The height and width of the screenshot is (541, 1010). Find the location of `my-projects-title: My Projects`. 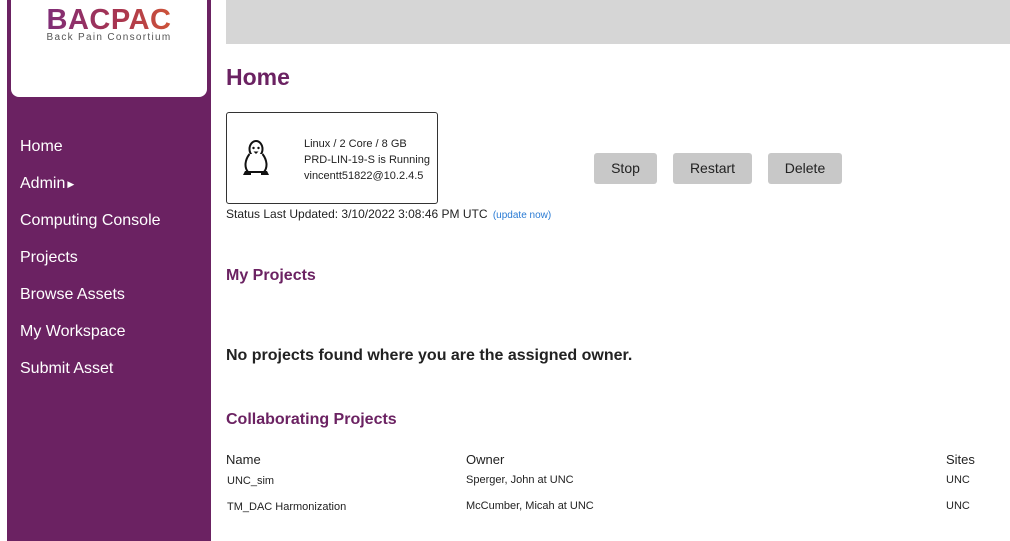

my-projects-title: My Projects is located at coordinates (271, 275).